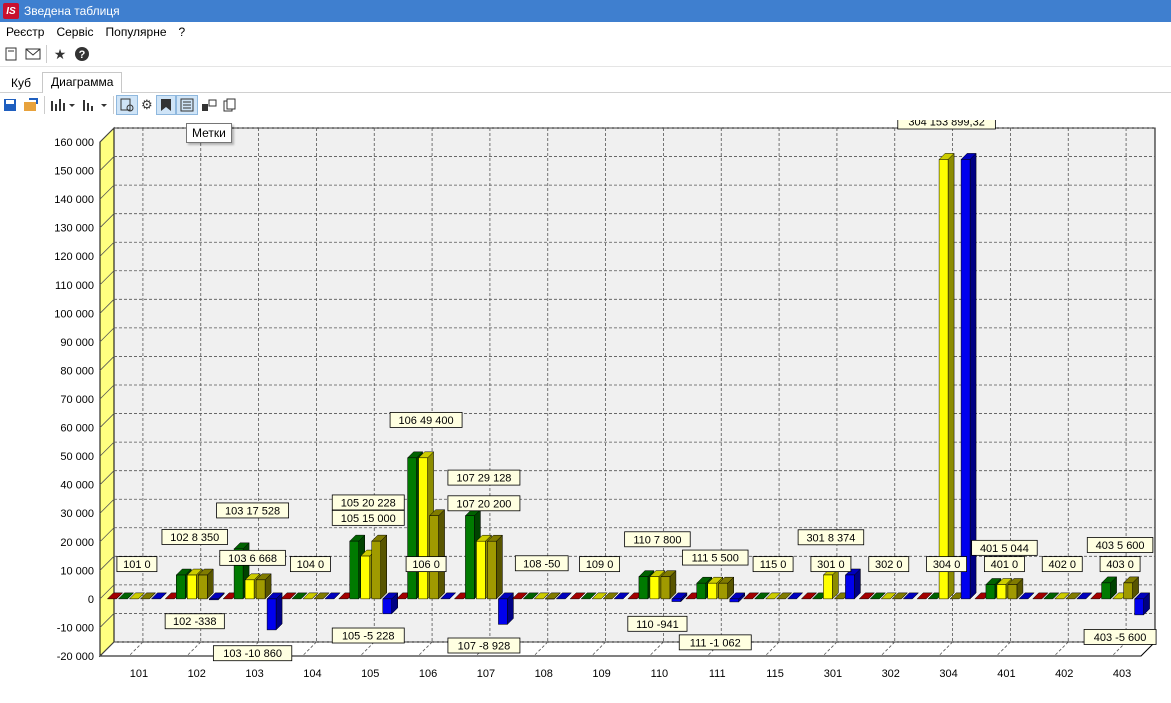  I want to click on x-tick-label: 108, so click(544, 674).